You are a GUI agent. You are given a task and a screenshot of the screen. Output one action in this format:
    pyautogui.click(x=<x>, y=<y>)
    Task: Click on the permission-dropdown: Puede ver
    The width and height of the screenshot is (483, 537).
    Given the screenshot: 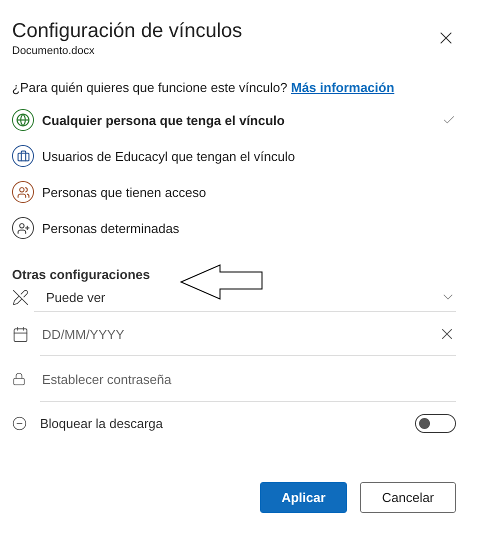 What is the action you would take?
    pyautogui.click(x=243, y=297)
    